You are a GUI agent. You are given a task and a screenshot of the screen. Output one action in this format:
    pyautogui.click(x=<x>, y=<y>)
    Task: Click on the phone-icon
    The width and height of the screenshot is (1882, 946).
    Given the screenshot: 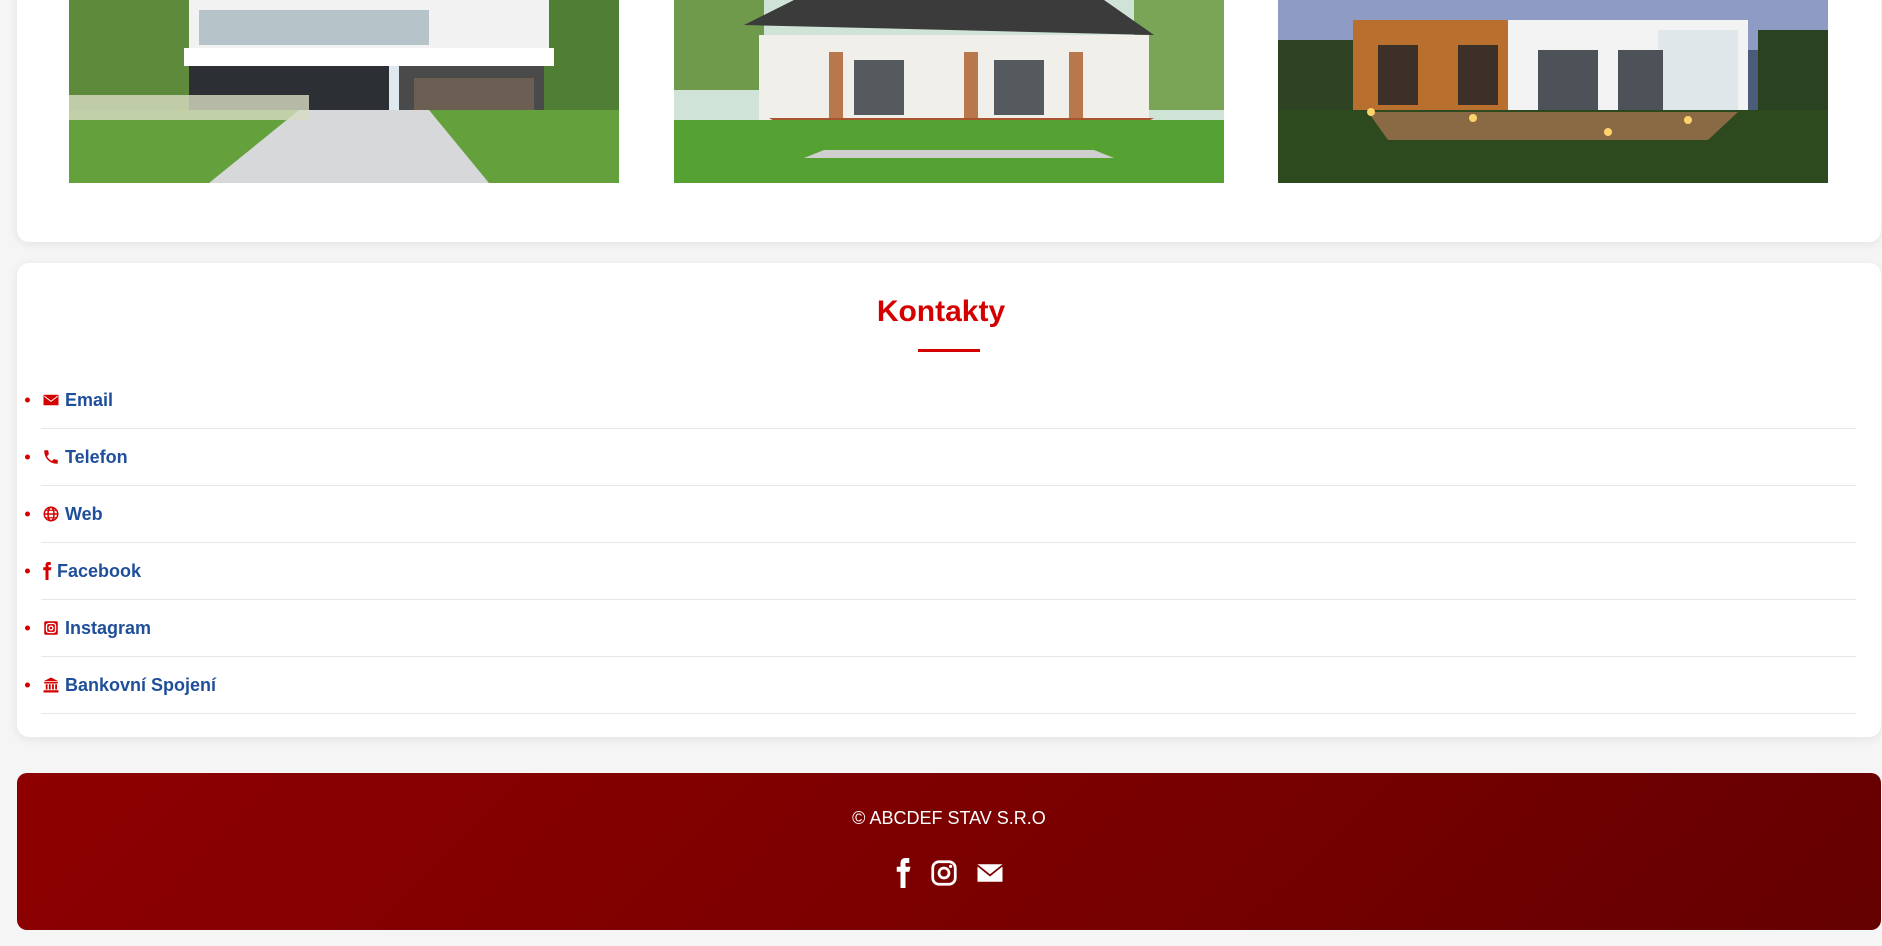 What is the action you would take?
    pyautogui.click(x=51, y=457)
    